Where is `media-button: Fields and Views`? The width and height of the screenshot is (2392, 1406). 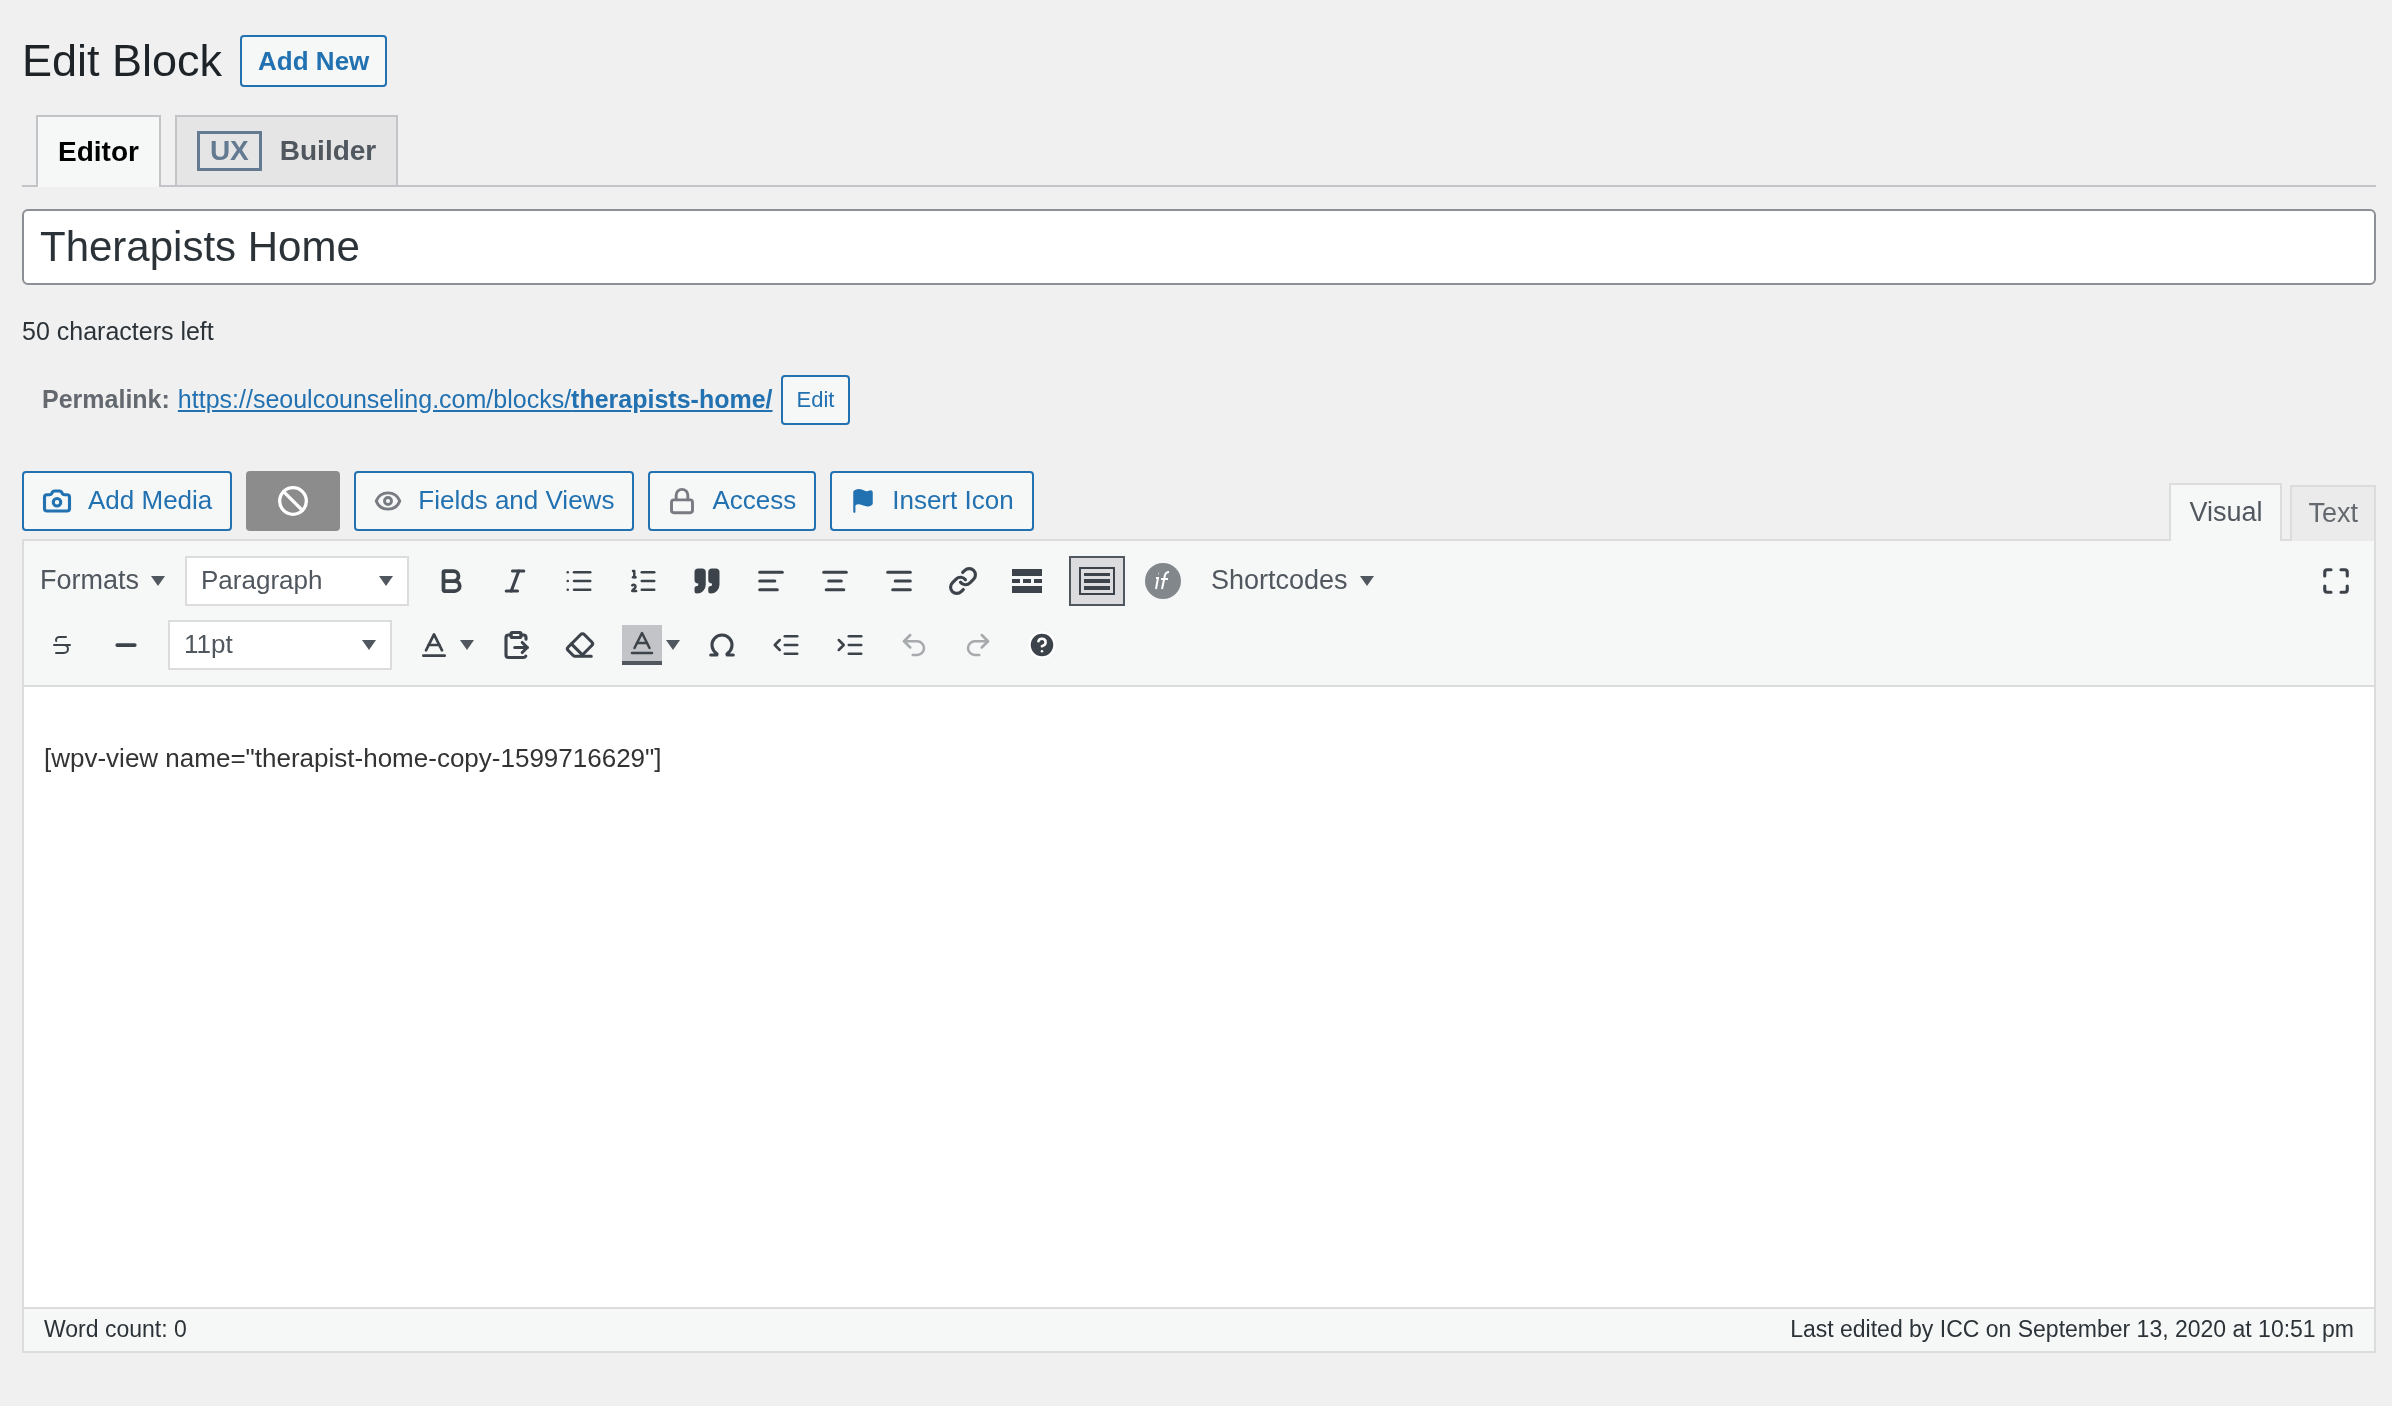 media-button: Fields and Views is located at coordinates (494, 500).